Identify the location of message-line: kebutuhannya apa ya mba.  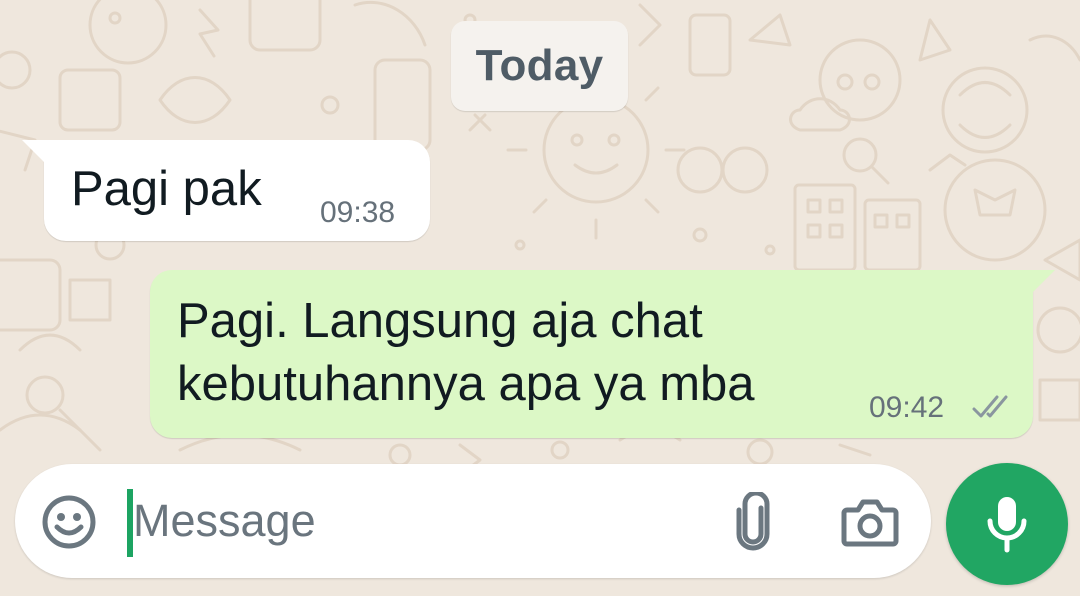
(466, 384).